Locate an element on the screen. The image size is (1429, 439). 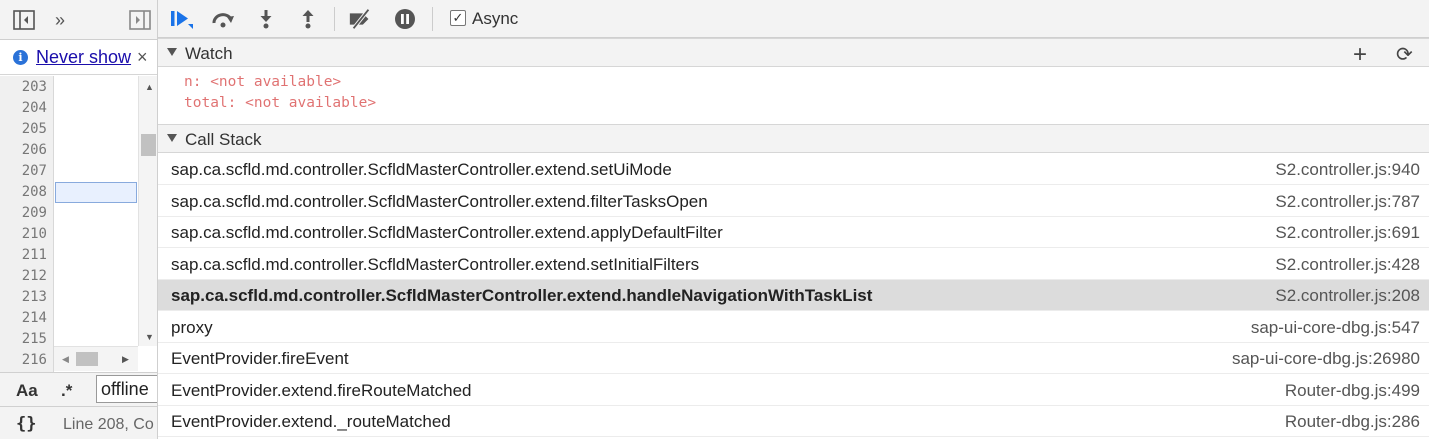
sources-toolbar: » is located at coordinates (78, 20).